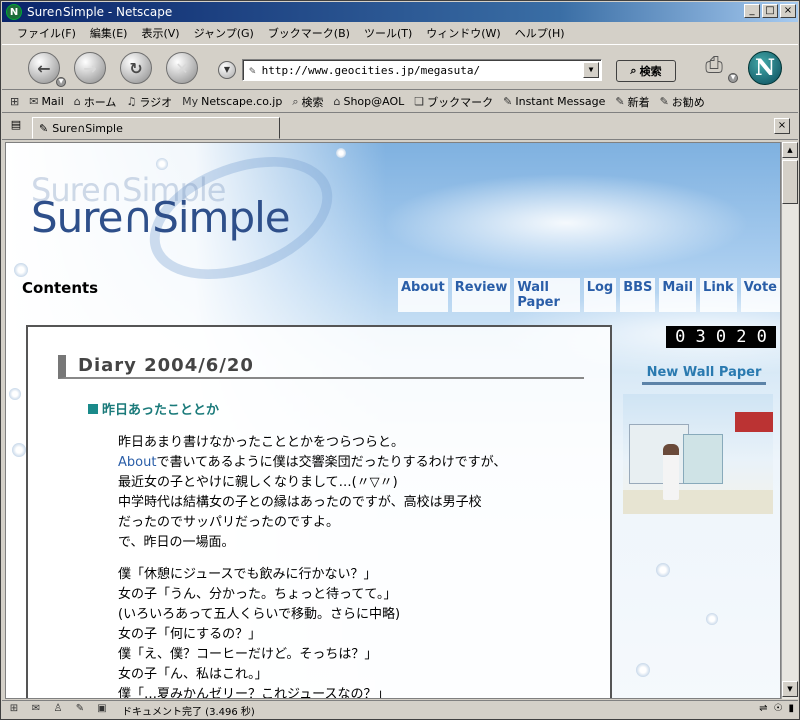 This screenshot has height=720, width=800. I want to click on diary-line: 最近女の子とやけに親しくなりまして…(〃▽〃), so click(258, 482).